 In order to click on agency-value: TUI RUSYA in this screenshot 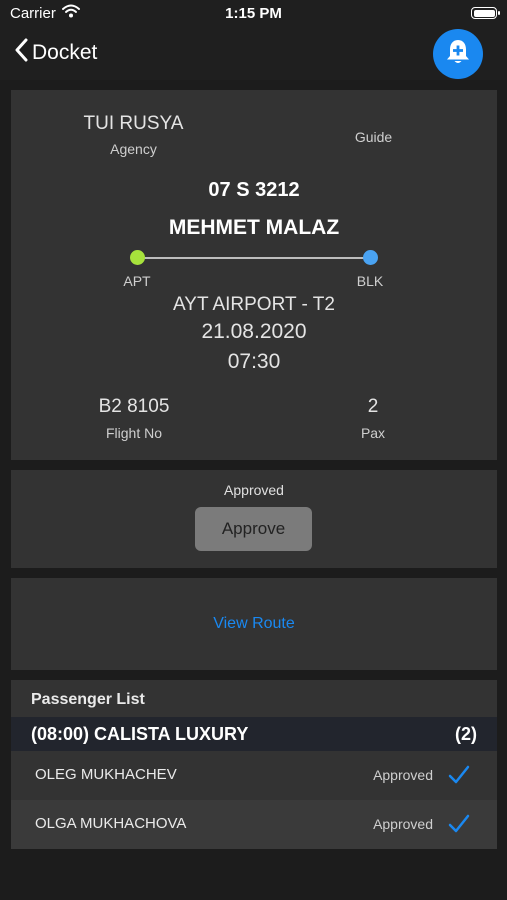, I will do `click(133, 123)`.